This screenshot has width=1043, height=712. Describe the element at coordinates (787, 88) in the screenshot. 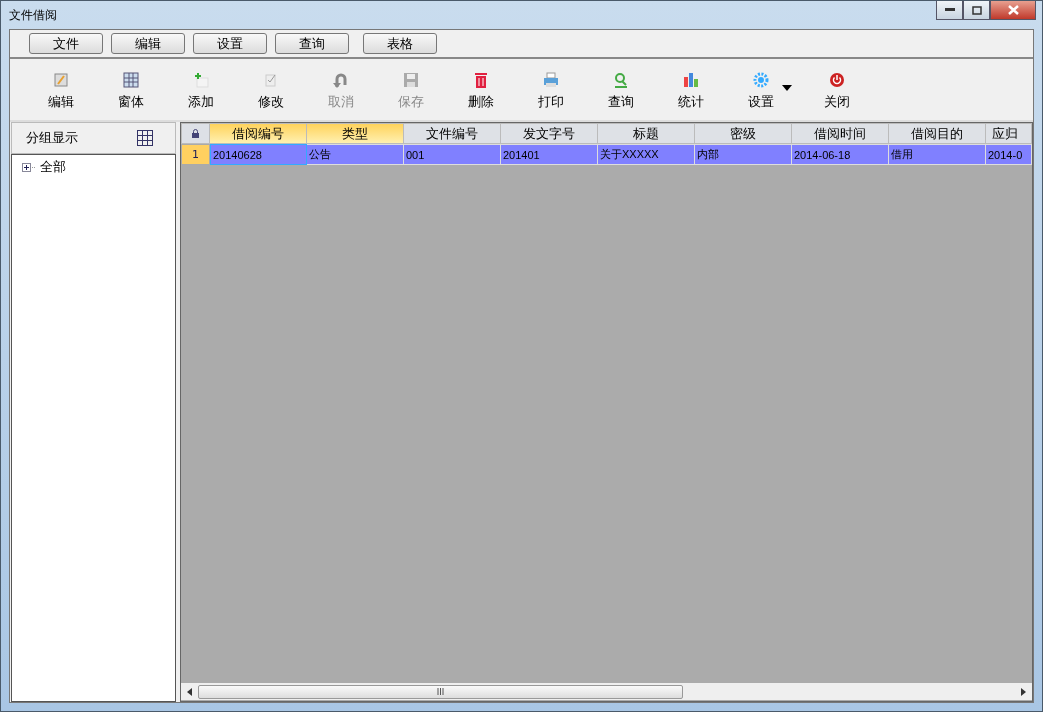

I see `dropdown-caret-icon` at that location.